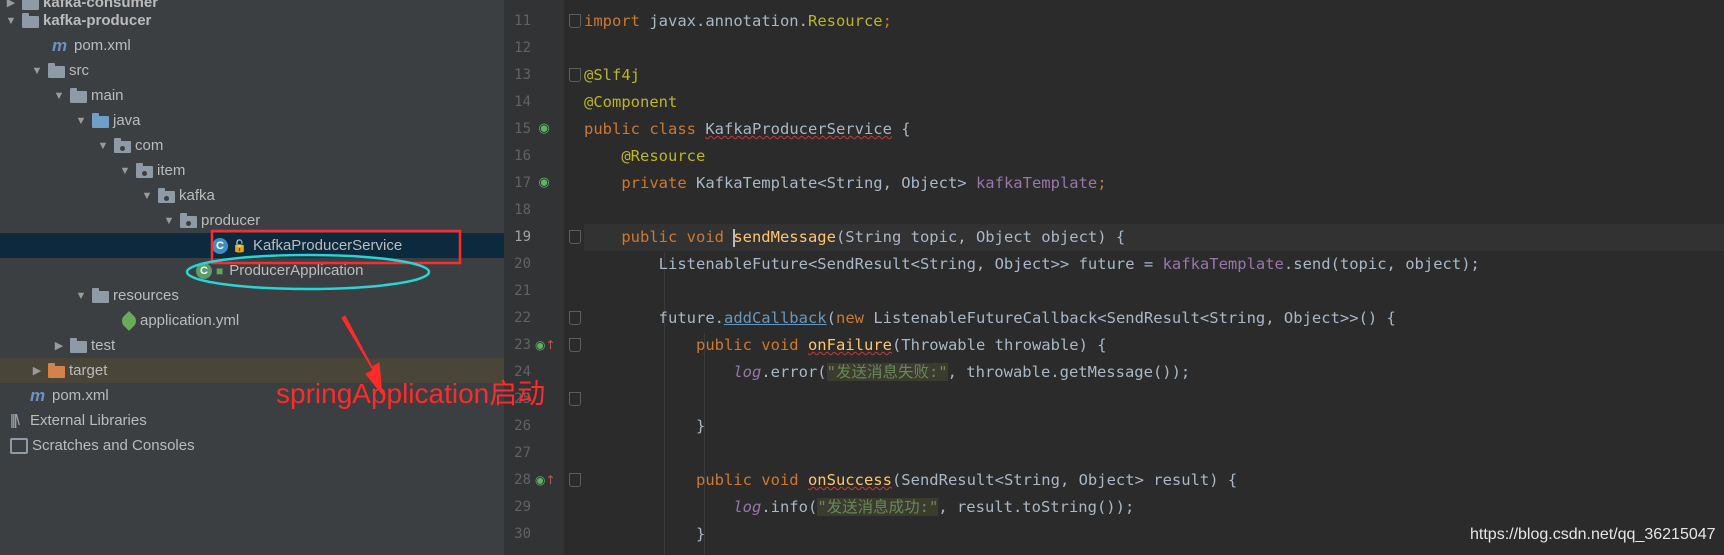 This screenshot has width=1724, height=555. What do you see at coordinates (252, 420) in the screenshot?
I see `tree-item-external-libraries: |||\ External Libraries` at bounding box center [252, 420].